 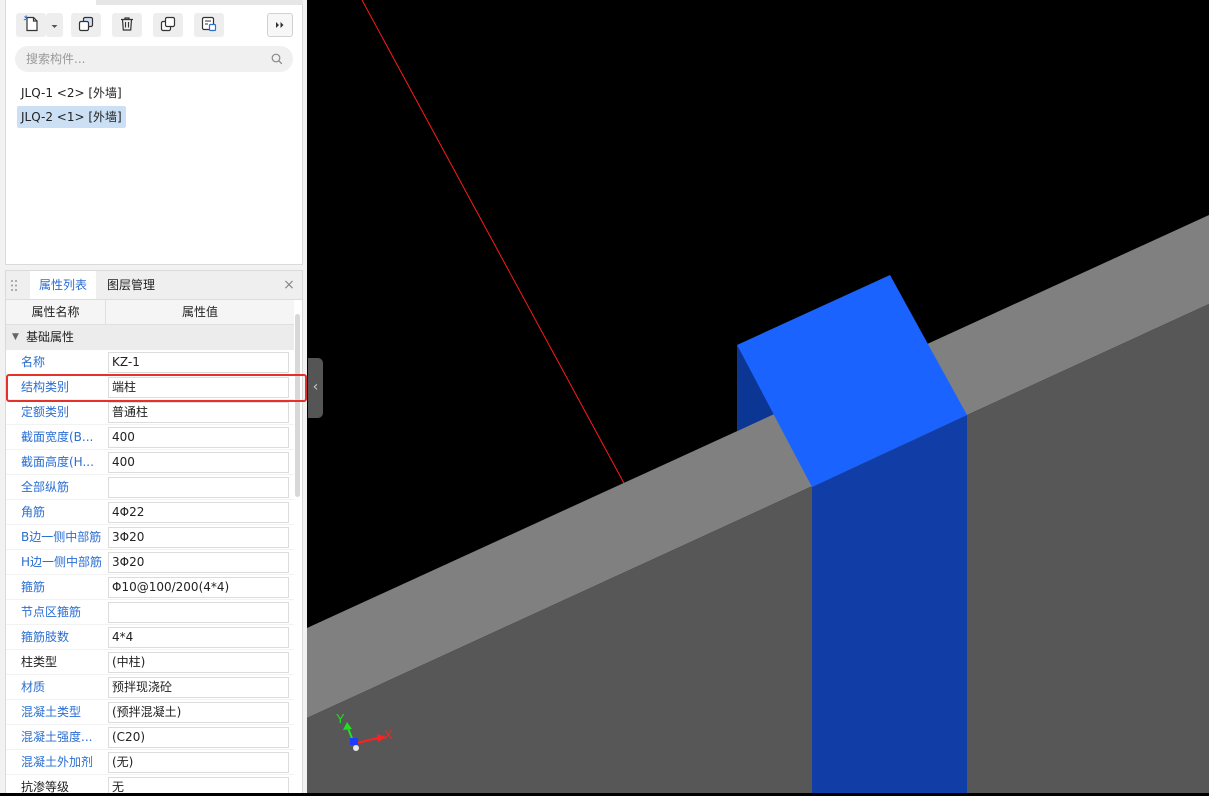 I want to click on chevron-down-icon: ▼, so click(x=15, y=337).